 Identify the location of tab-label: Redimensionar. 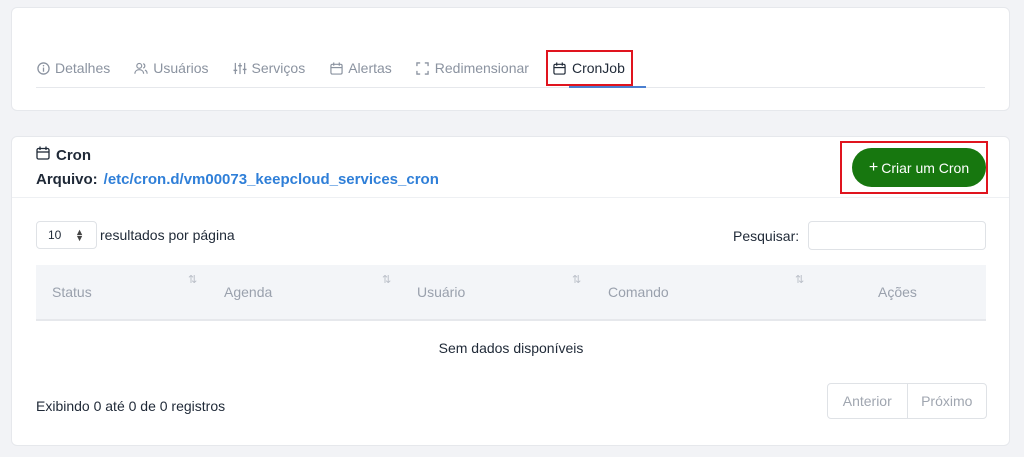
(481, 68).